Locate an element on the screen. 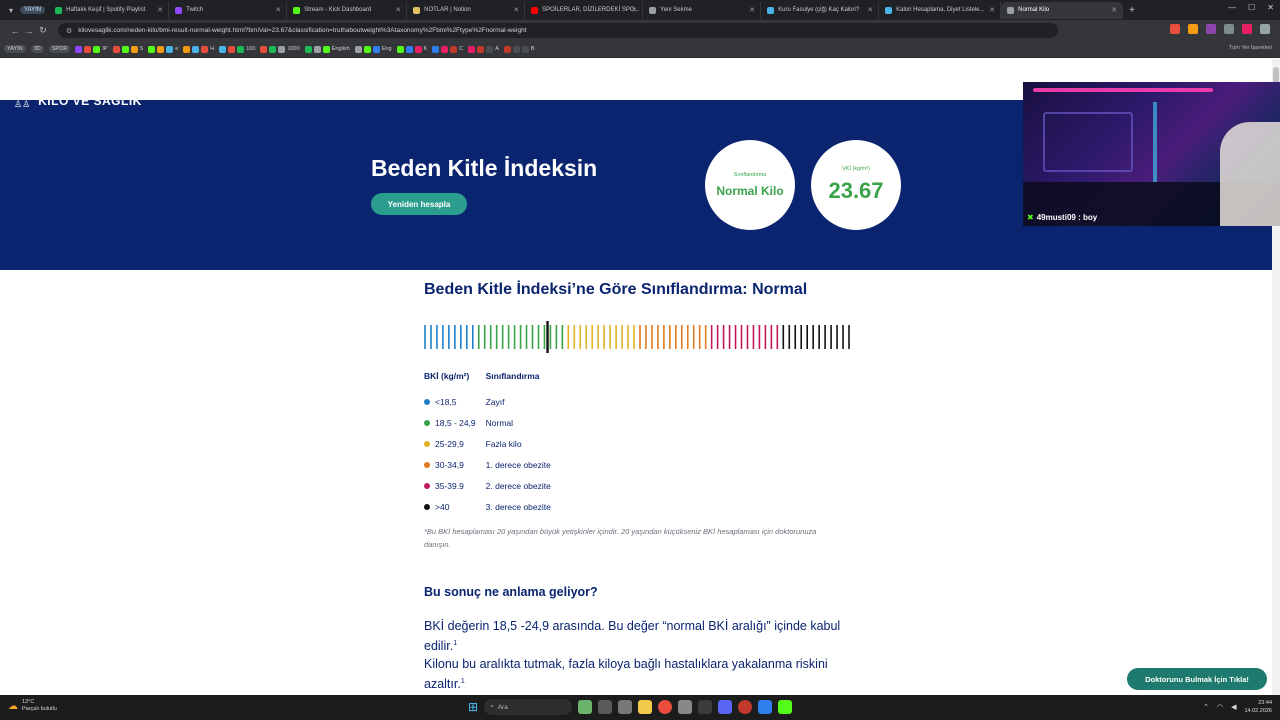  clock-date: 14.02.2026 is located at coordinates (1258, 711).